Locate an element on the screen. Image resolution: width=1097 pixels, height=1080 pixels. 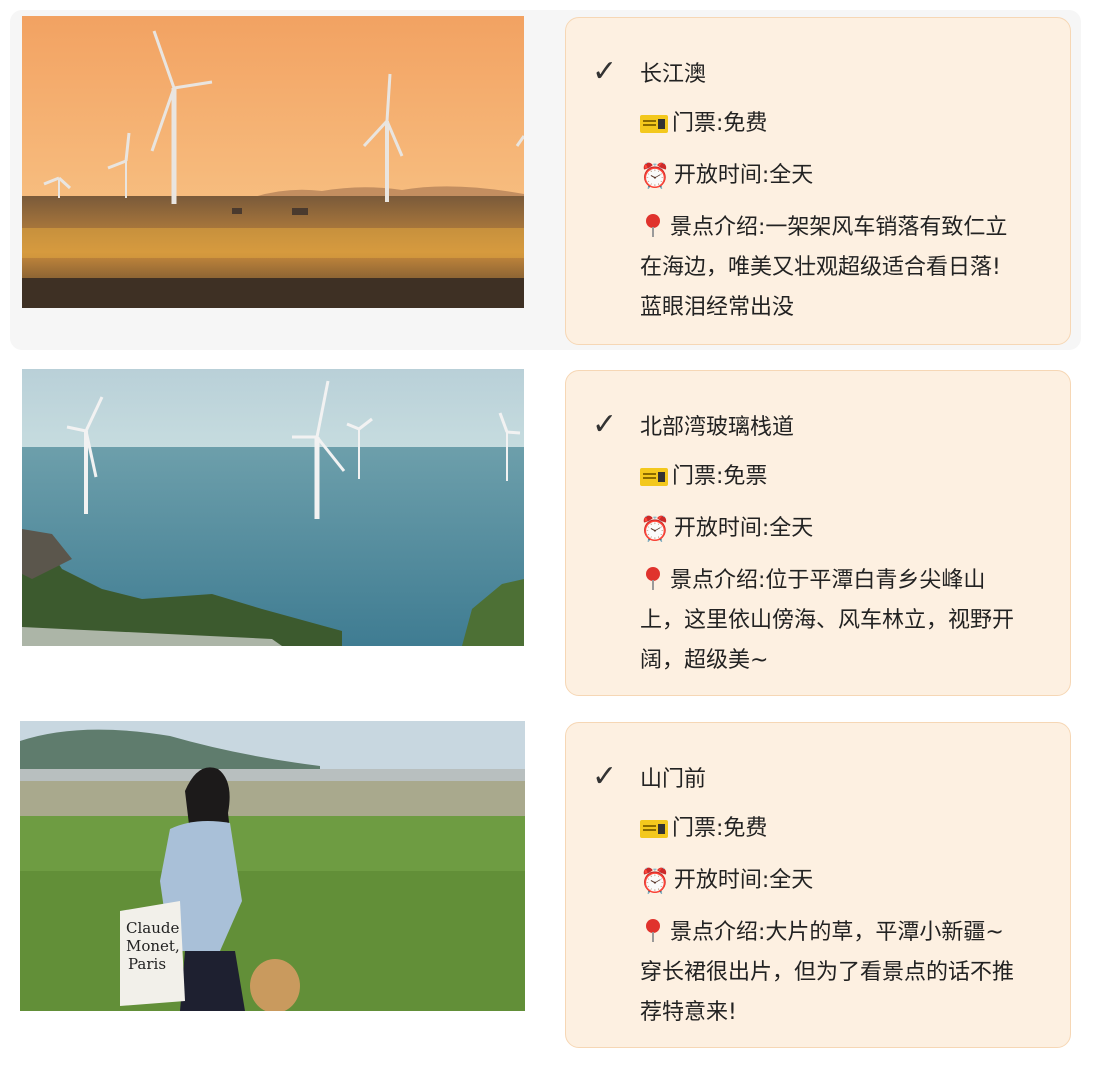
intro-line: 阔，超级美~ is located at coordinates (704, 660).